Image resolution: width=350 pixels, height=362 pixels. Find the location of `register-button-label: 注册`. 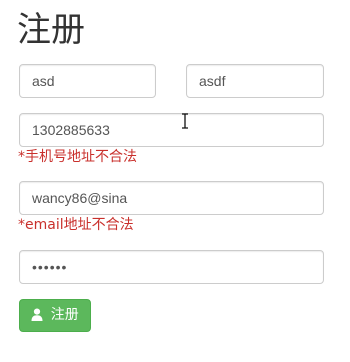

register-button-label: 注册 is located at coordinates (64, 315).